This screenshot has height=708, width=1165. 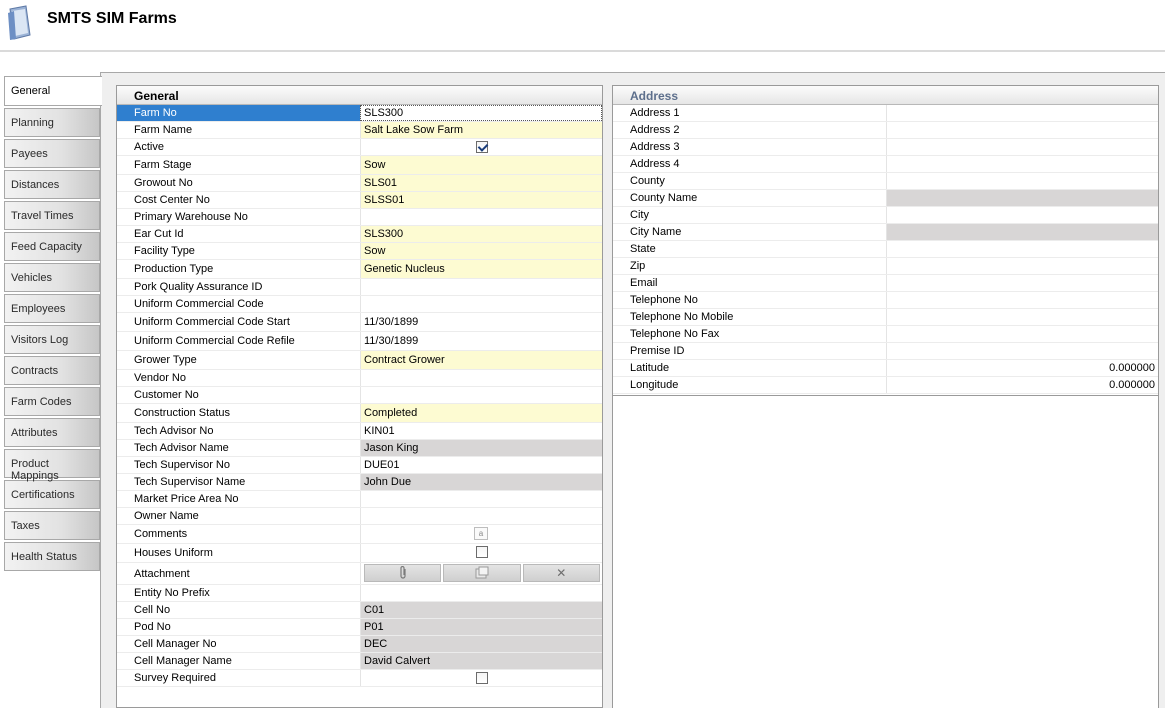 I want to click on pork-quality-assurance-id-field, so click(x=481, y=287).